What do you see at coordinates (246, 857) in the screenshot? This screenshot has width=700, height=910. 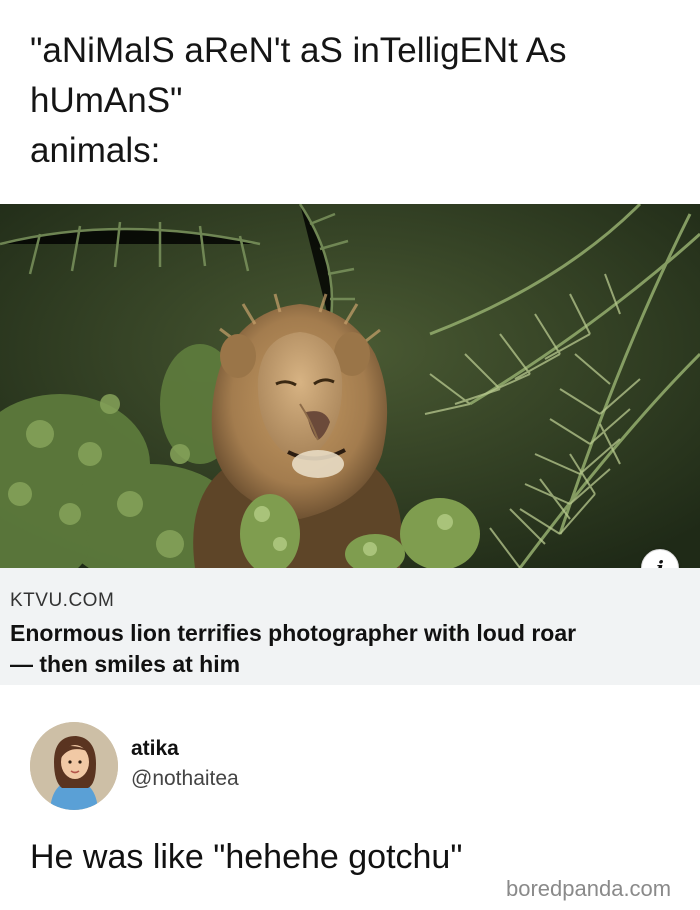 I see `tweet-text: He was like "hehehe gotchu"` at bounding box center [246, 857].